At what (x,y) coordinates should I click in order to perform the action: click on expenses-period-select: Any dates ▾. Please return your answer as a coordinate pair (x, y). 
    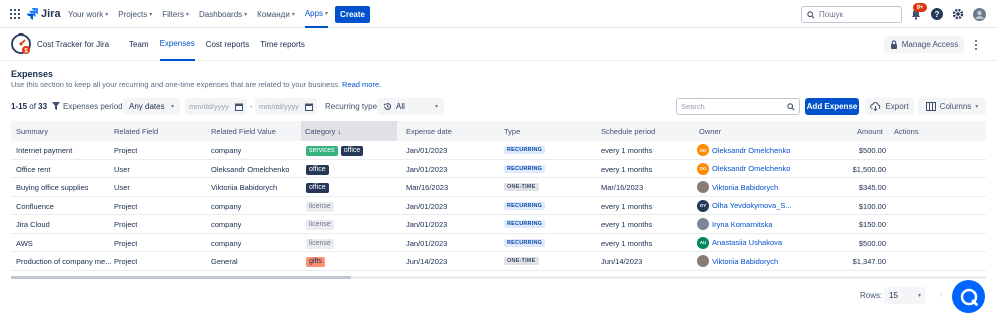
    Looking at the image, I should click on (151, 106).